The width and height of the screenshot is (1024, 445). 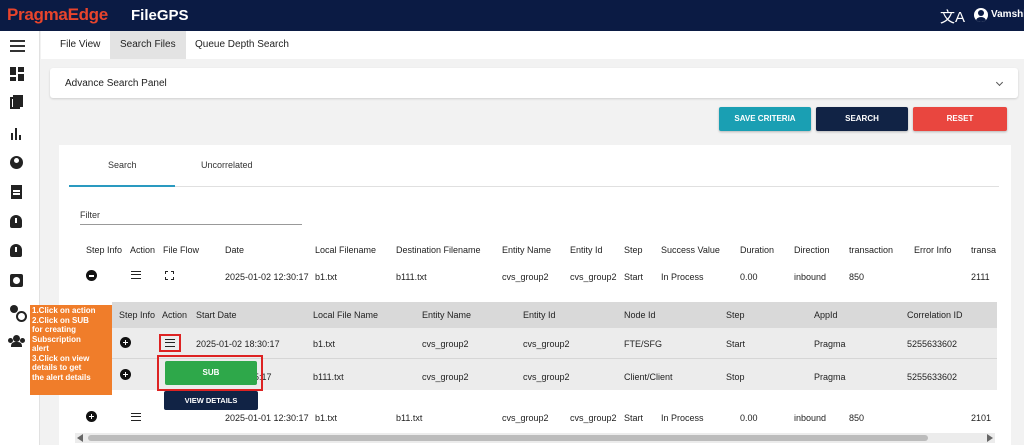 What do you see at coordinates (857, 277) in the screenshot?
I see `row1-transaction: 850` at bounding box center [857, 277].